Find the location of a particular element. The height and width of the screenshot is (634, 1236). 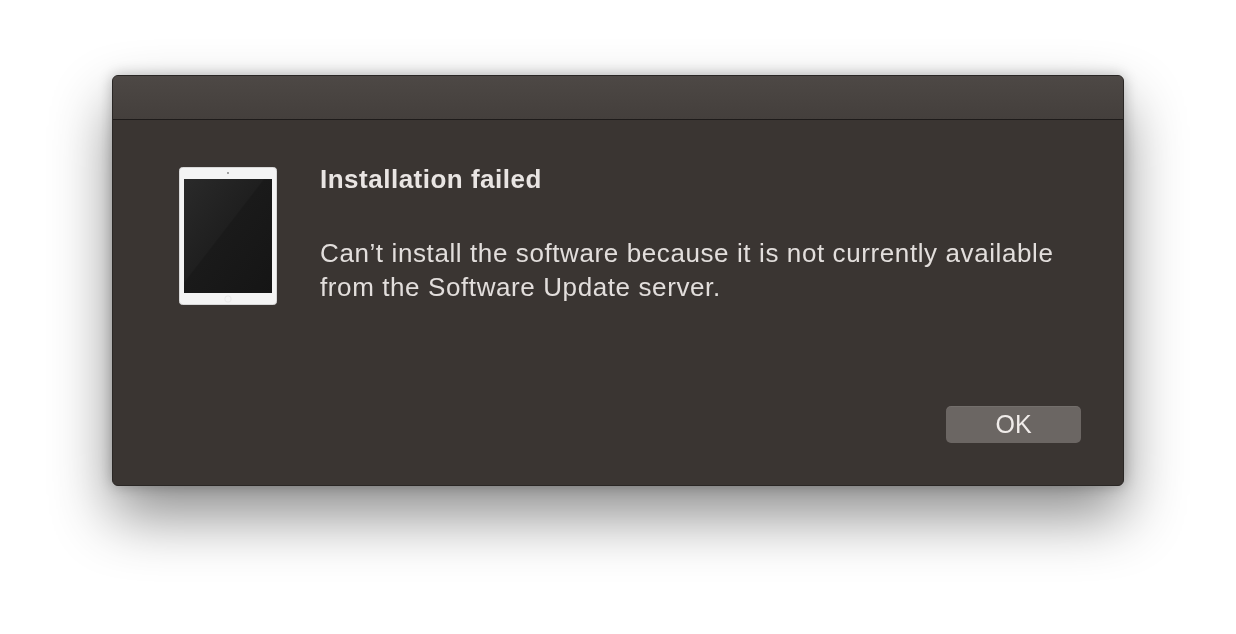

alert-title: Installation failed is located at coordinates (431, 179).